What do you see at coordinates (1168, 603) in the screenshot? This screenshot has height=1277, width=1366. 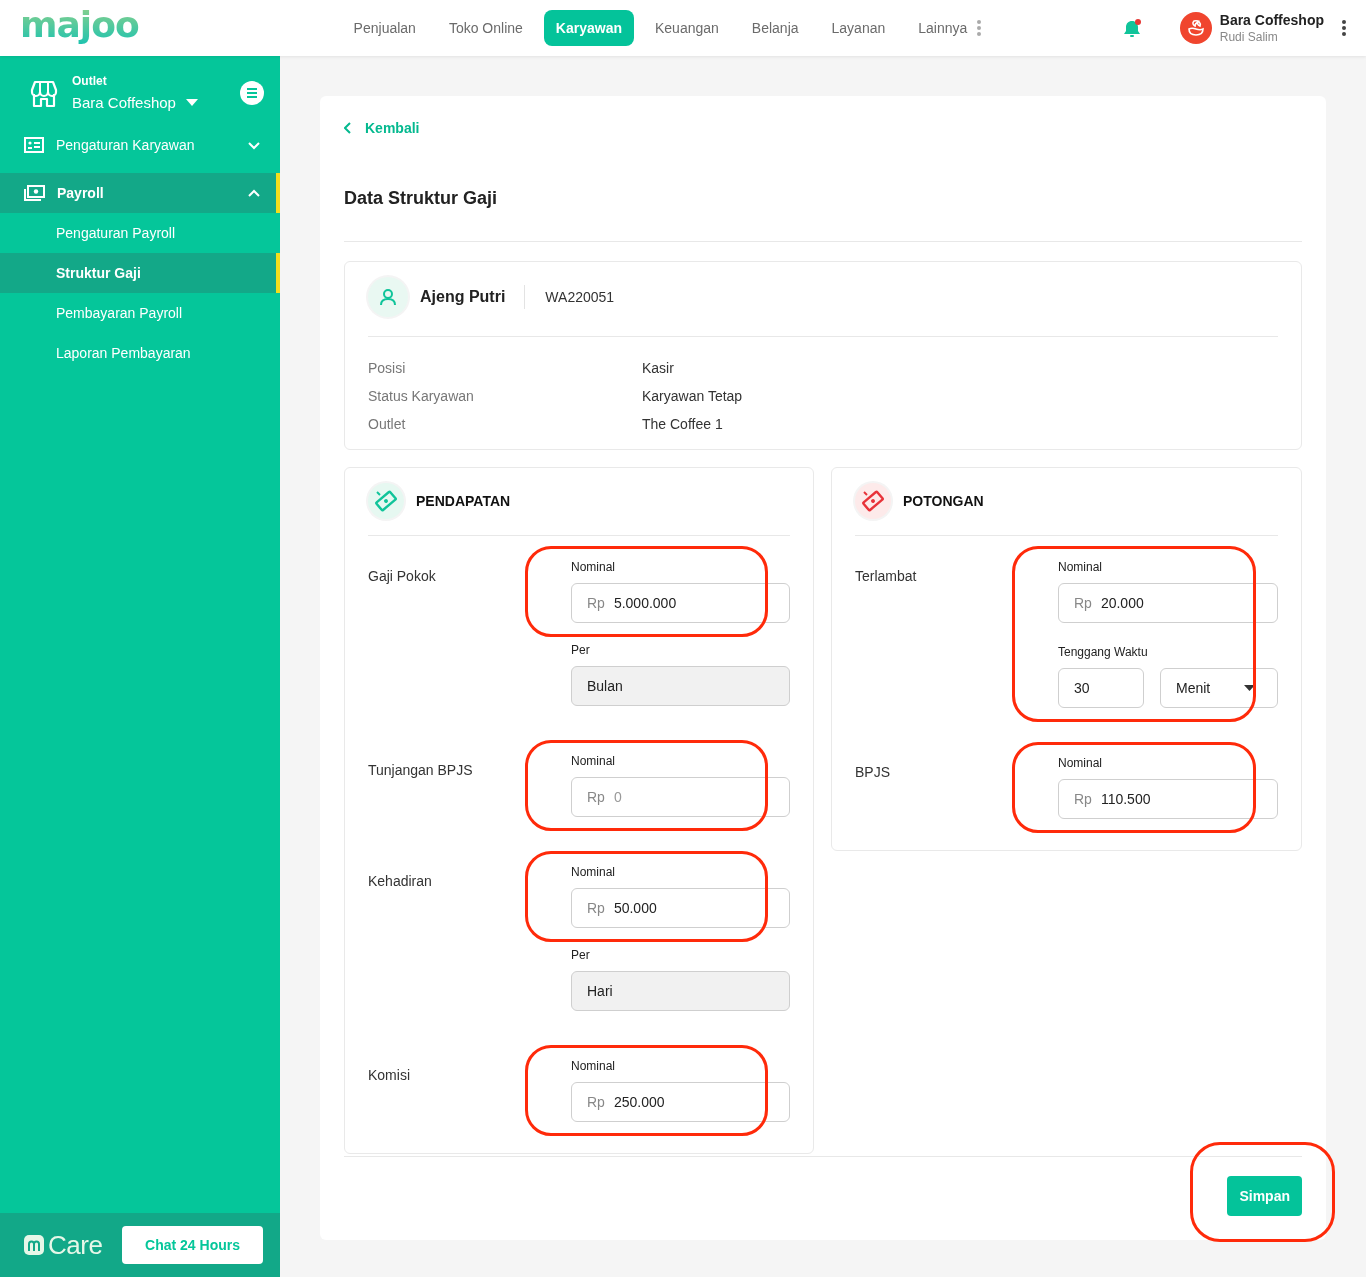 I see `nominal-field: Rp 20.000` at bounding box center [1168, 603].